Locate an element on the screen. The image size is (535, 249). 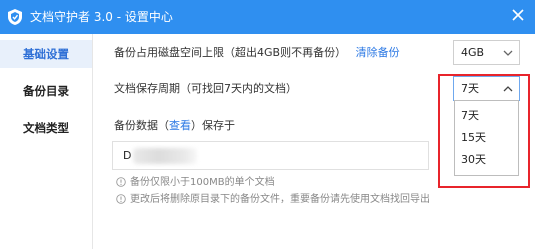
view-link: 查看 is located at coordinates (180, 125).